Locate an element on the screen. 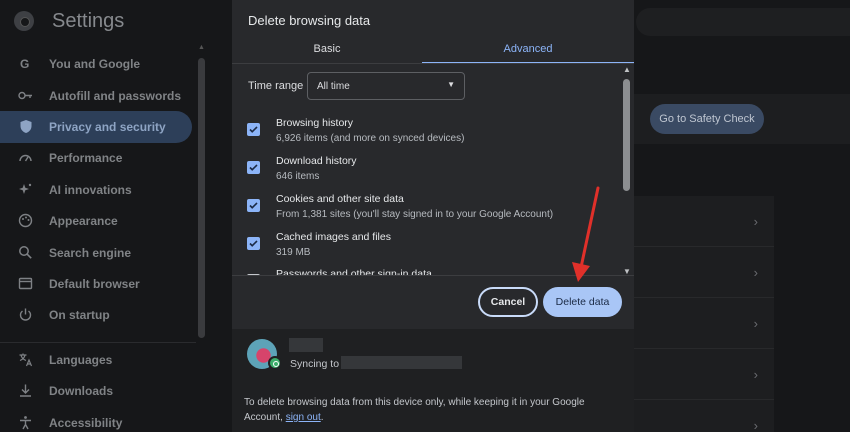 The height and width of the screenshot is (432, 850). redacted-account-email is located at coordinates (401, 362).